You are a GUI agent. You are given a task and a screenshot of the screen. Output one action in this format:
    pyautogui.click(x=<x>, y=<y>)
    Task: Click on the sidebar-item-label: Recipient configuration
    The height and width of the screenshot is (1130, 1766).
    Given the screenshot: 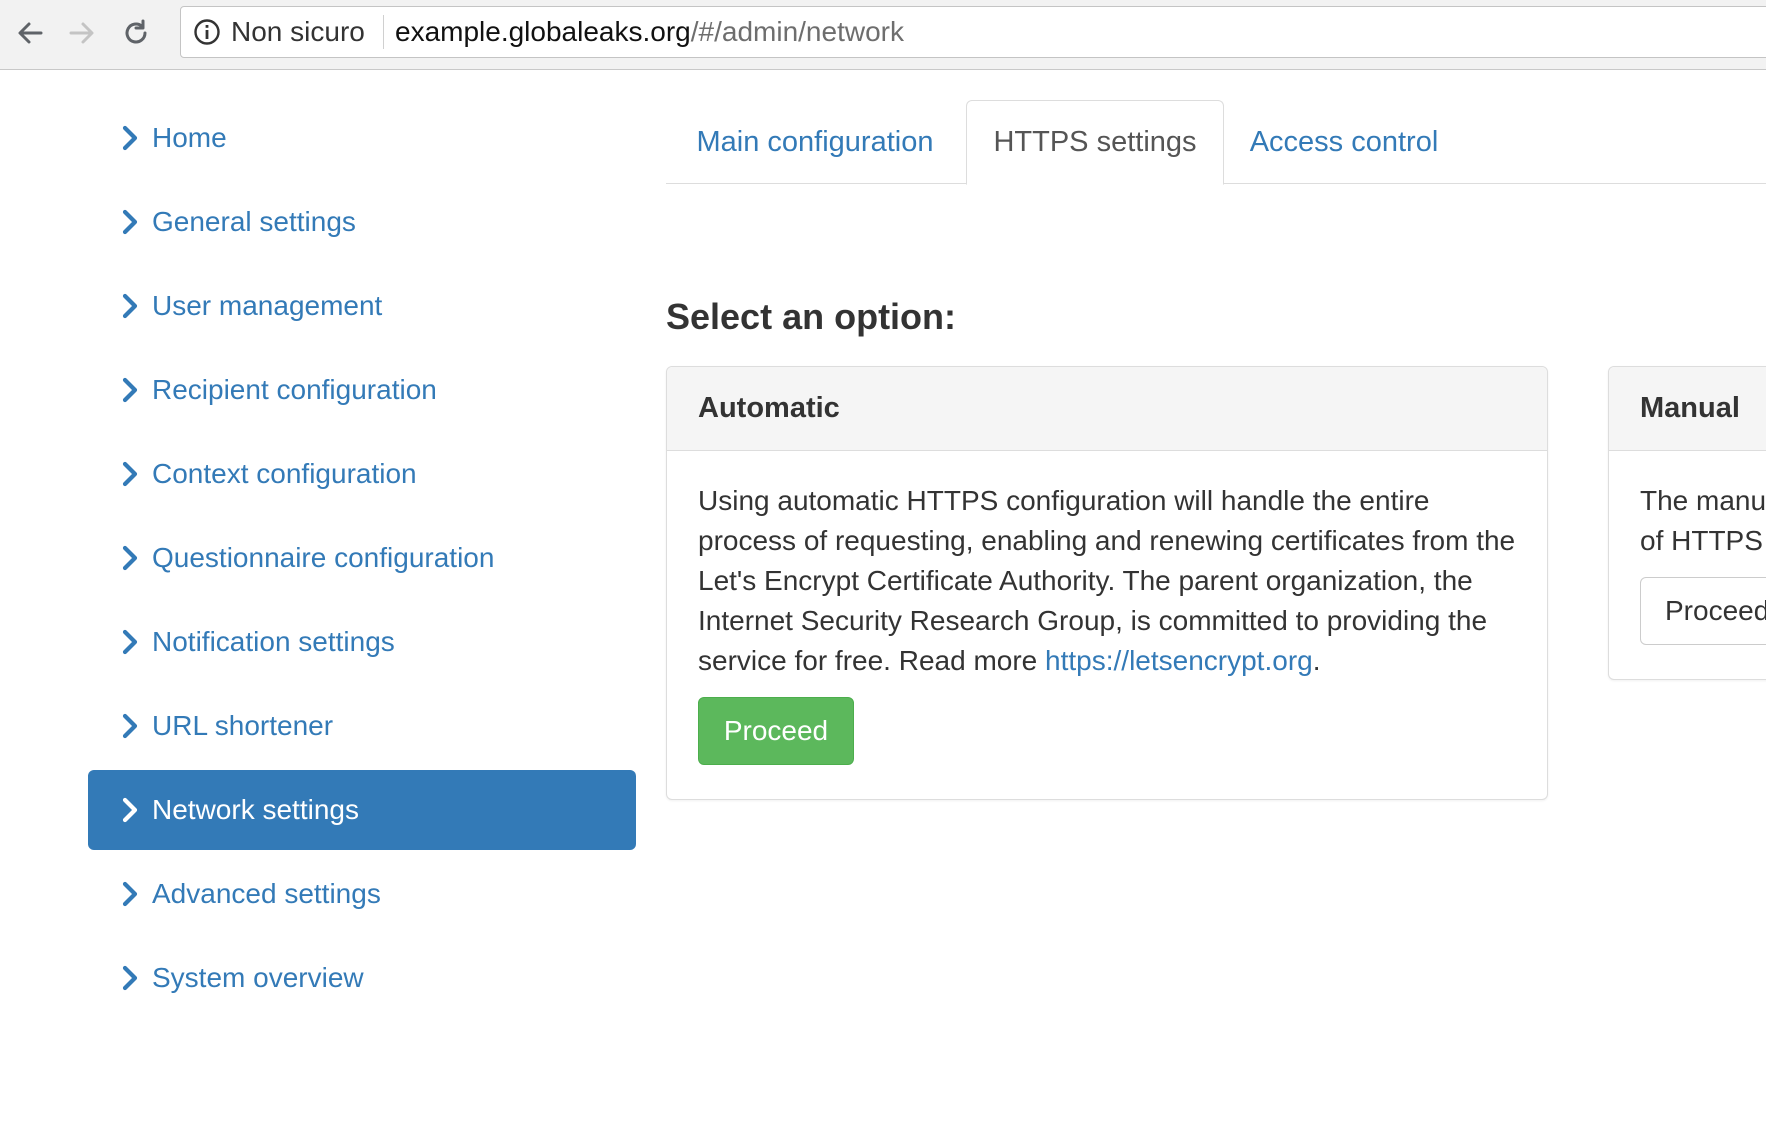 What is the action you would take?
    pyautogui.click(x=294, y=389)
    